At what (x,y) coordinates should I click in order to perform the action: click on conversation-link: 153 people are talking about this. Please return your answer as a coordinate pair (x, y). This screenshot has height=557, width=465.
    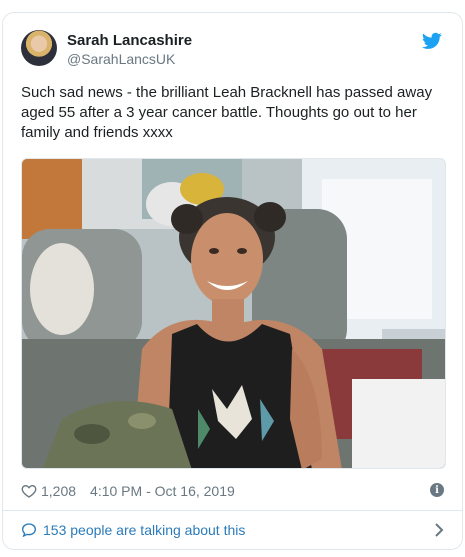
    Looking at the image, I should click on (232, 530).